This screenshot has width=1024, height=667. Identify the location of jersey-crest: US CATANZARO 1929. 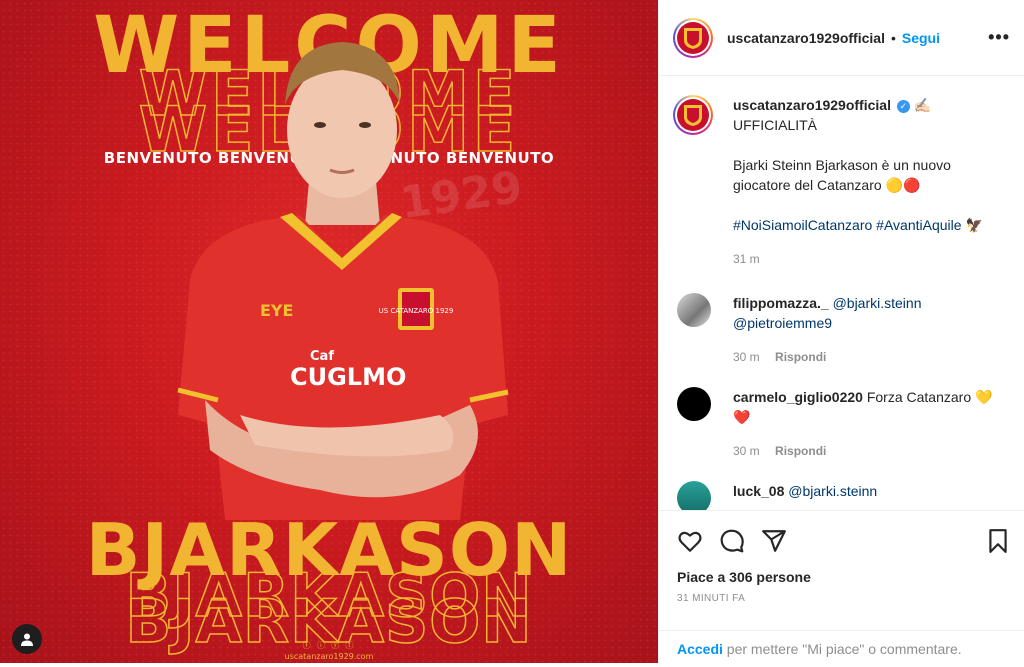
(416, 311).